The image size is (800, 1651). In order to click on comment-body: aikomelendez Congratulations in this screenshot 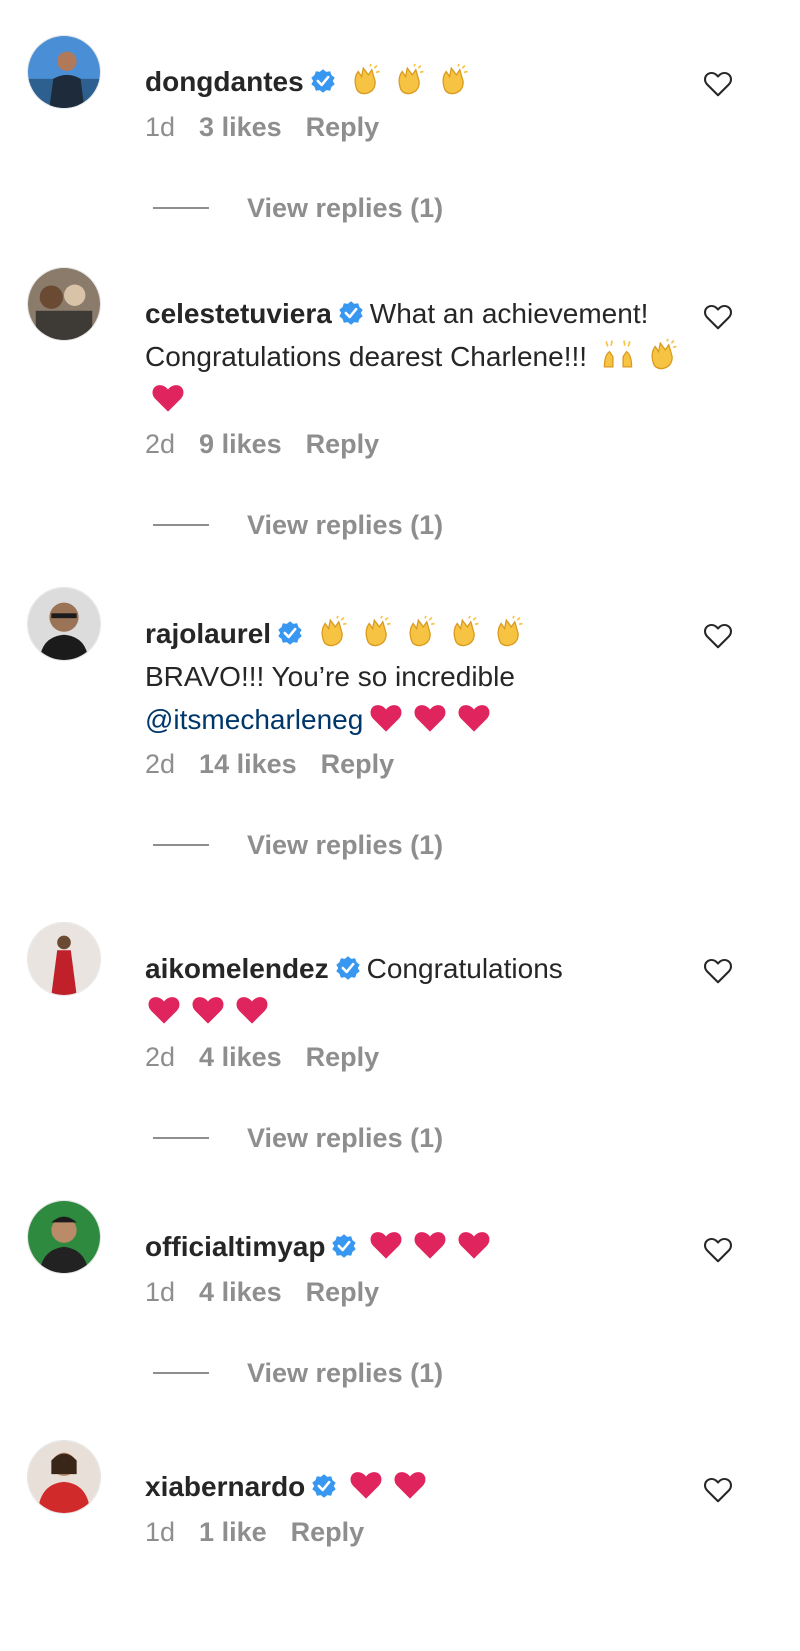, I will do `click(415, 990)`.